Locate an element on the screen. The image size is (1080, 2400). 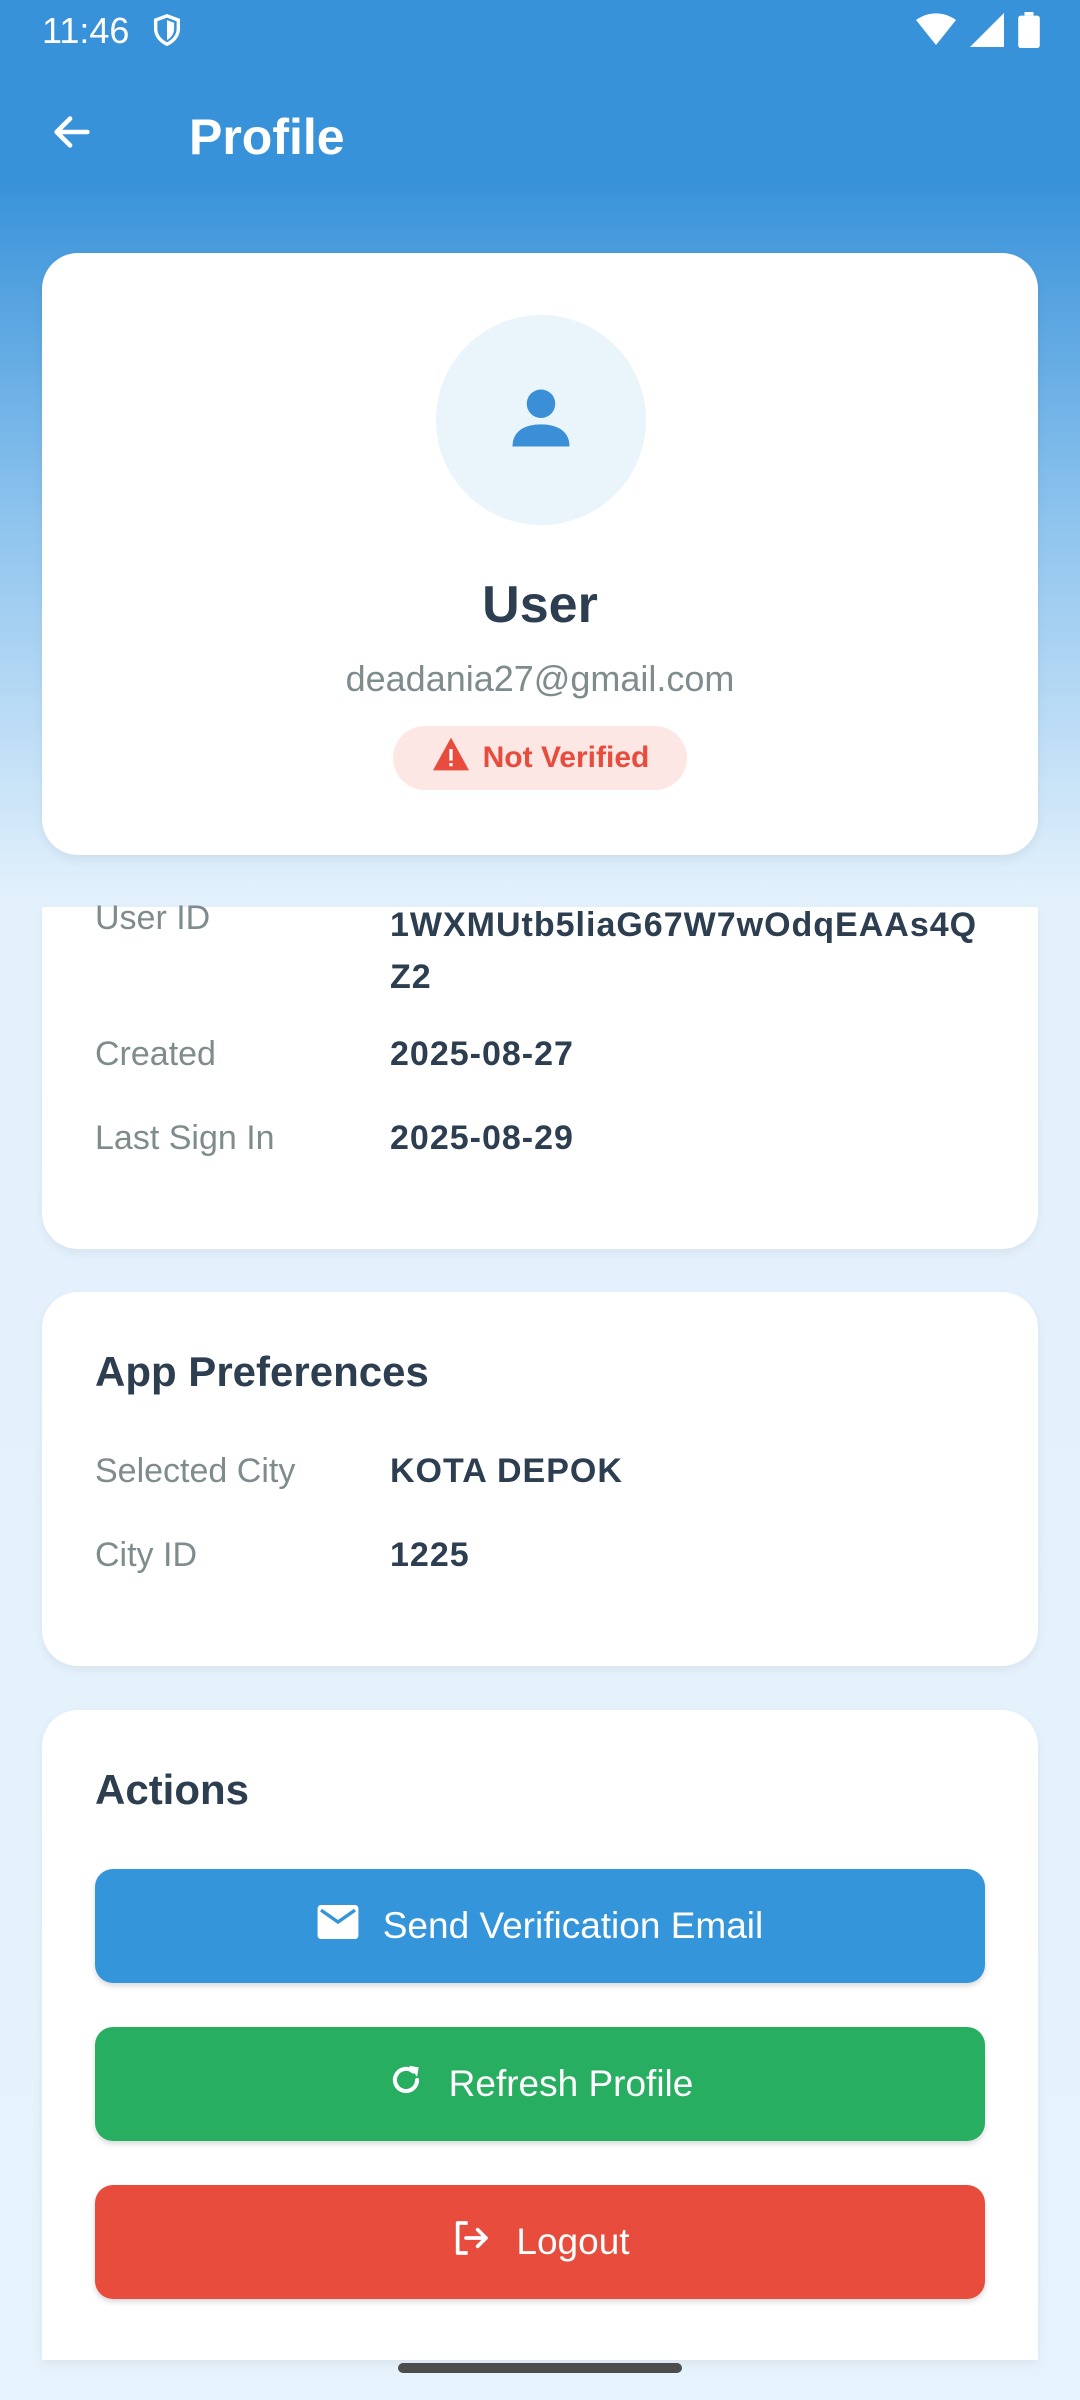
home-indicator is located at coordinates (540, 2368).